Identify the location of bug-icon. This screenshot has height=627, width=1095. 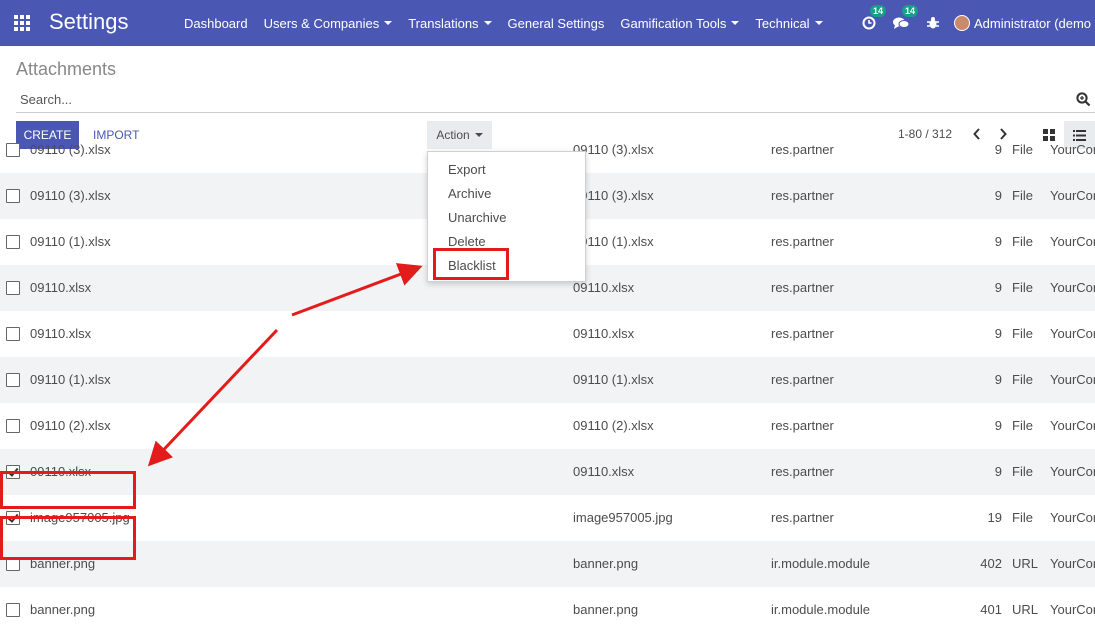
(933, 23).